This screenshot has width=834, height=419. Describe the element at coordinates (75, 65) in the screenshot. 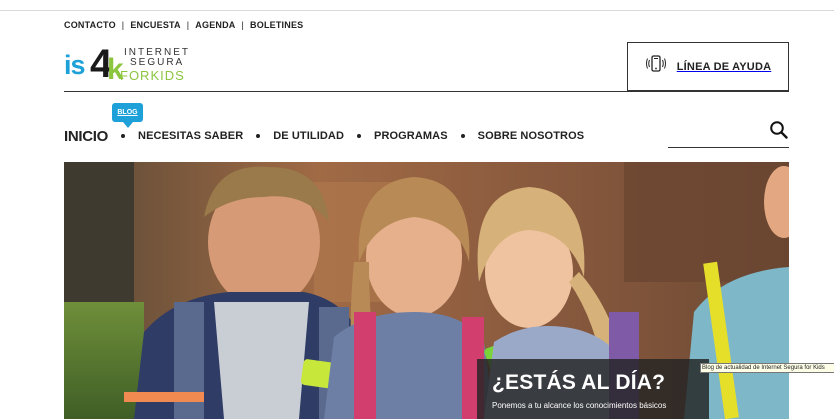

I see `logo-is: is` at that location.